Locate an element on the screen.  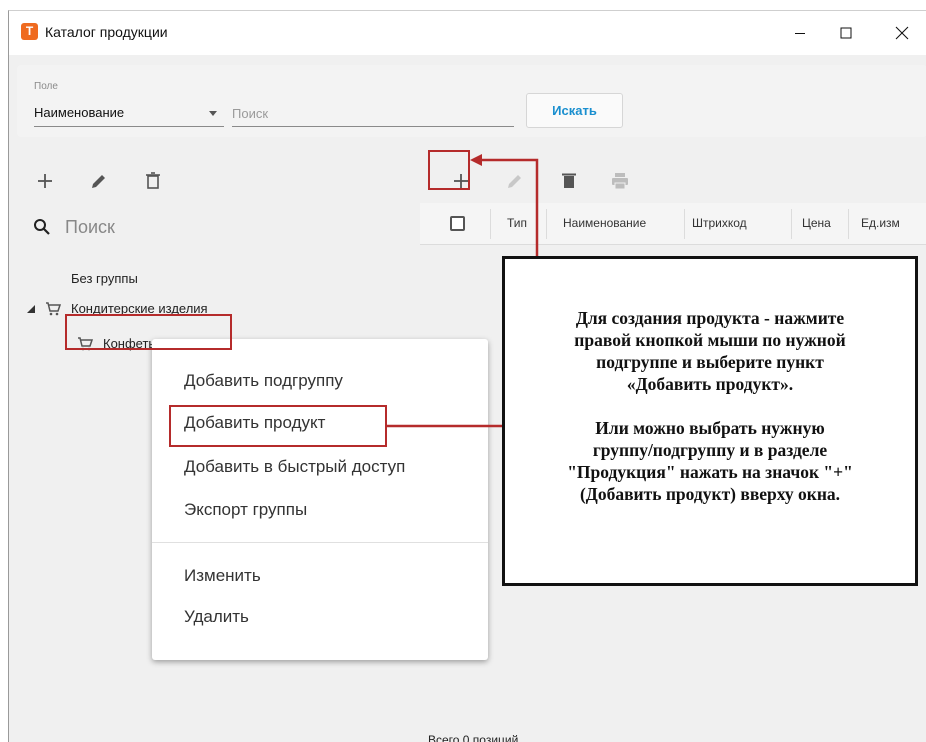
print-button is located at coordinates (620, 181).